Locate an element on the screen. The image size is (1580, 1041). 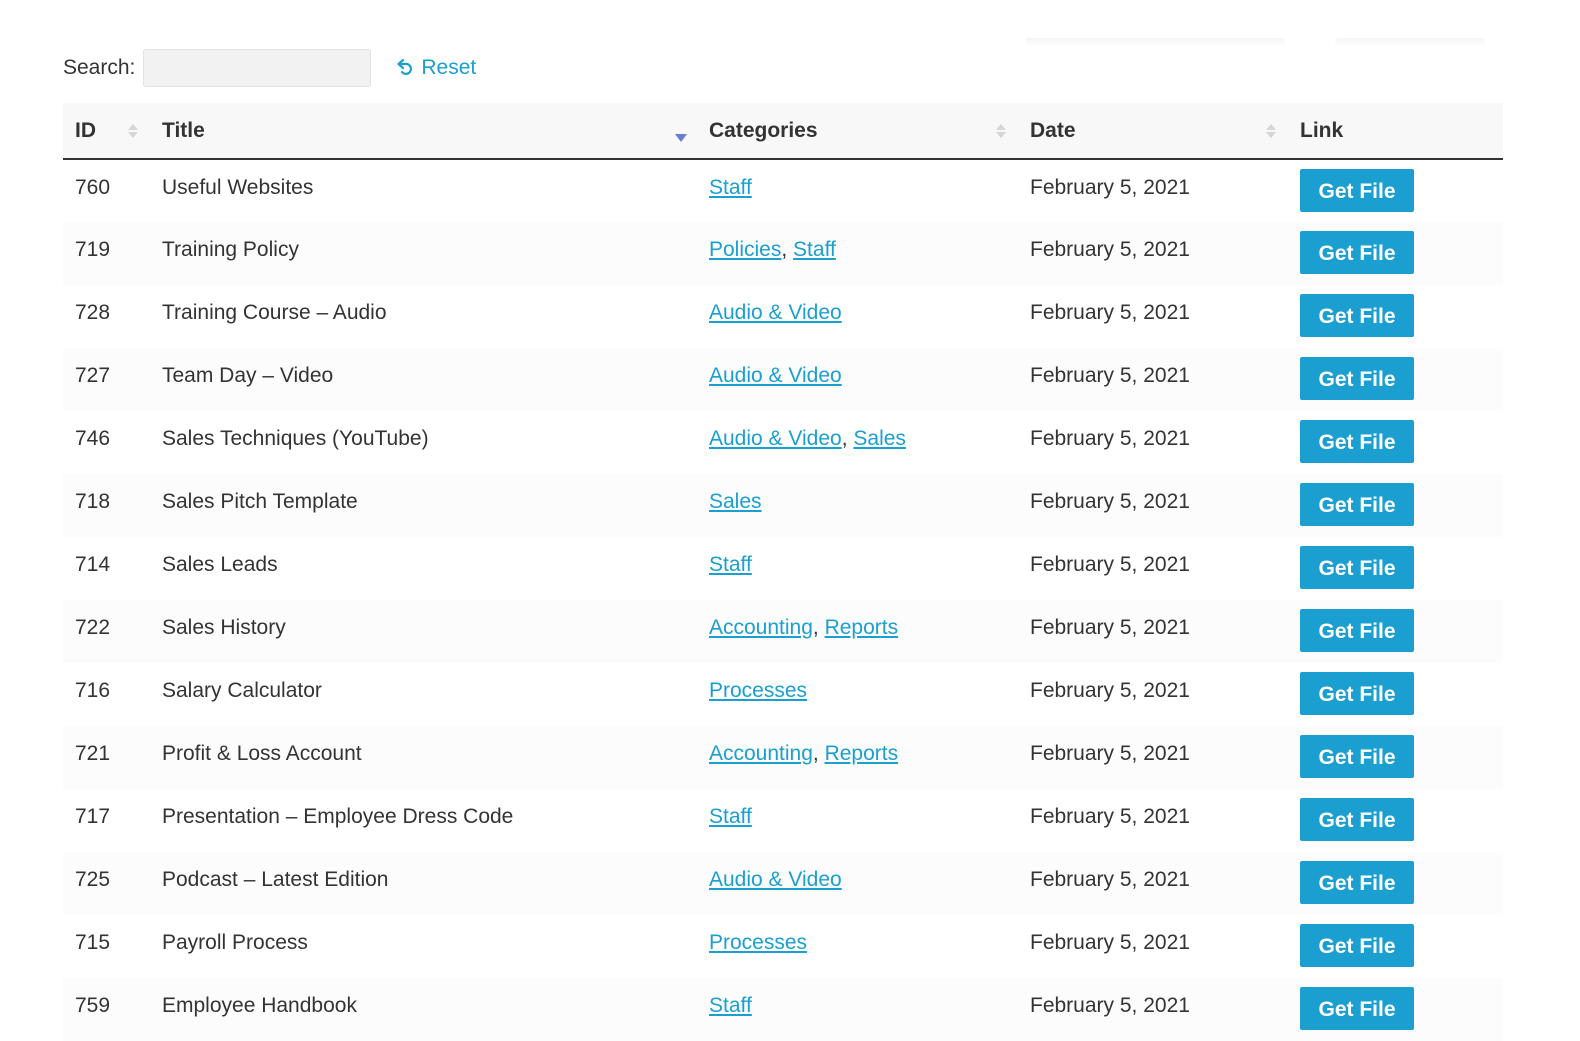
sort-descending-icon is located at coordinates (681, 138).